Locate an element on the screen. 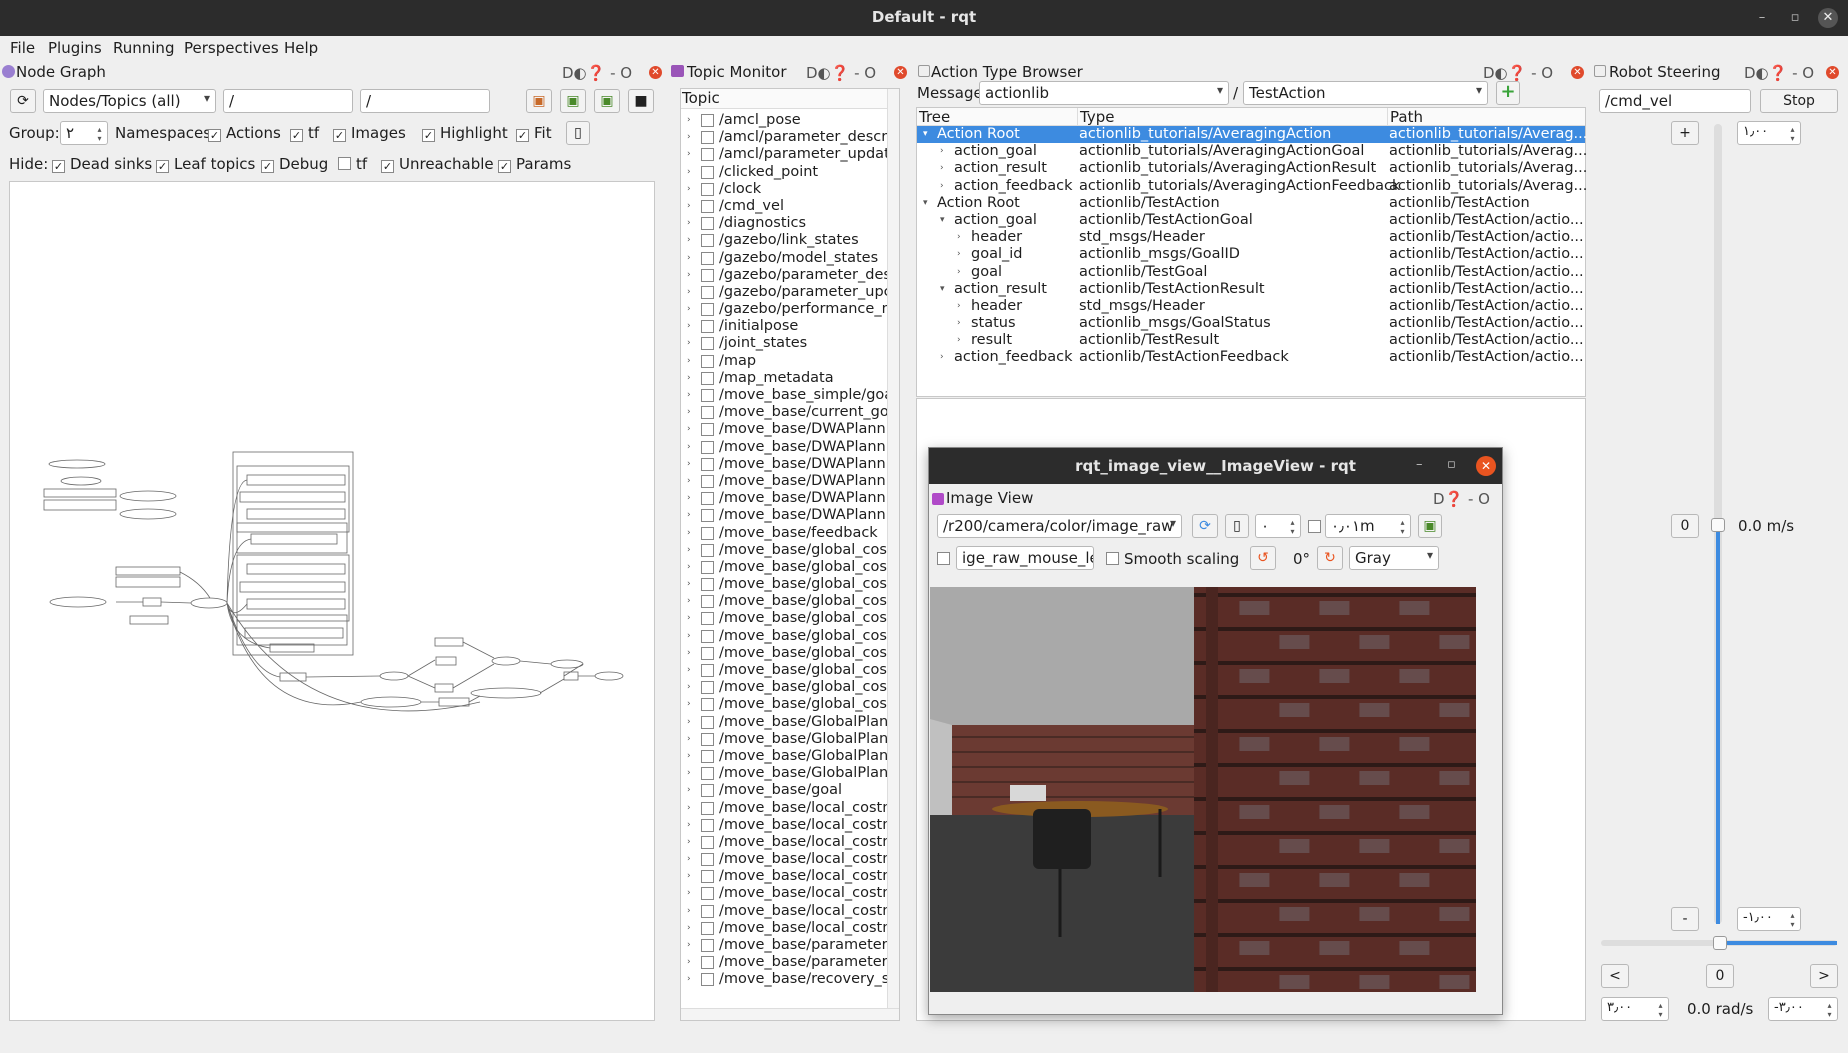 The height and width of the screenshot is (1053, 1848). increase-angular-left-button: < is located at coordinates (1615, 976).